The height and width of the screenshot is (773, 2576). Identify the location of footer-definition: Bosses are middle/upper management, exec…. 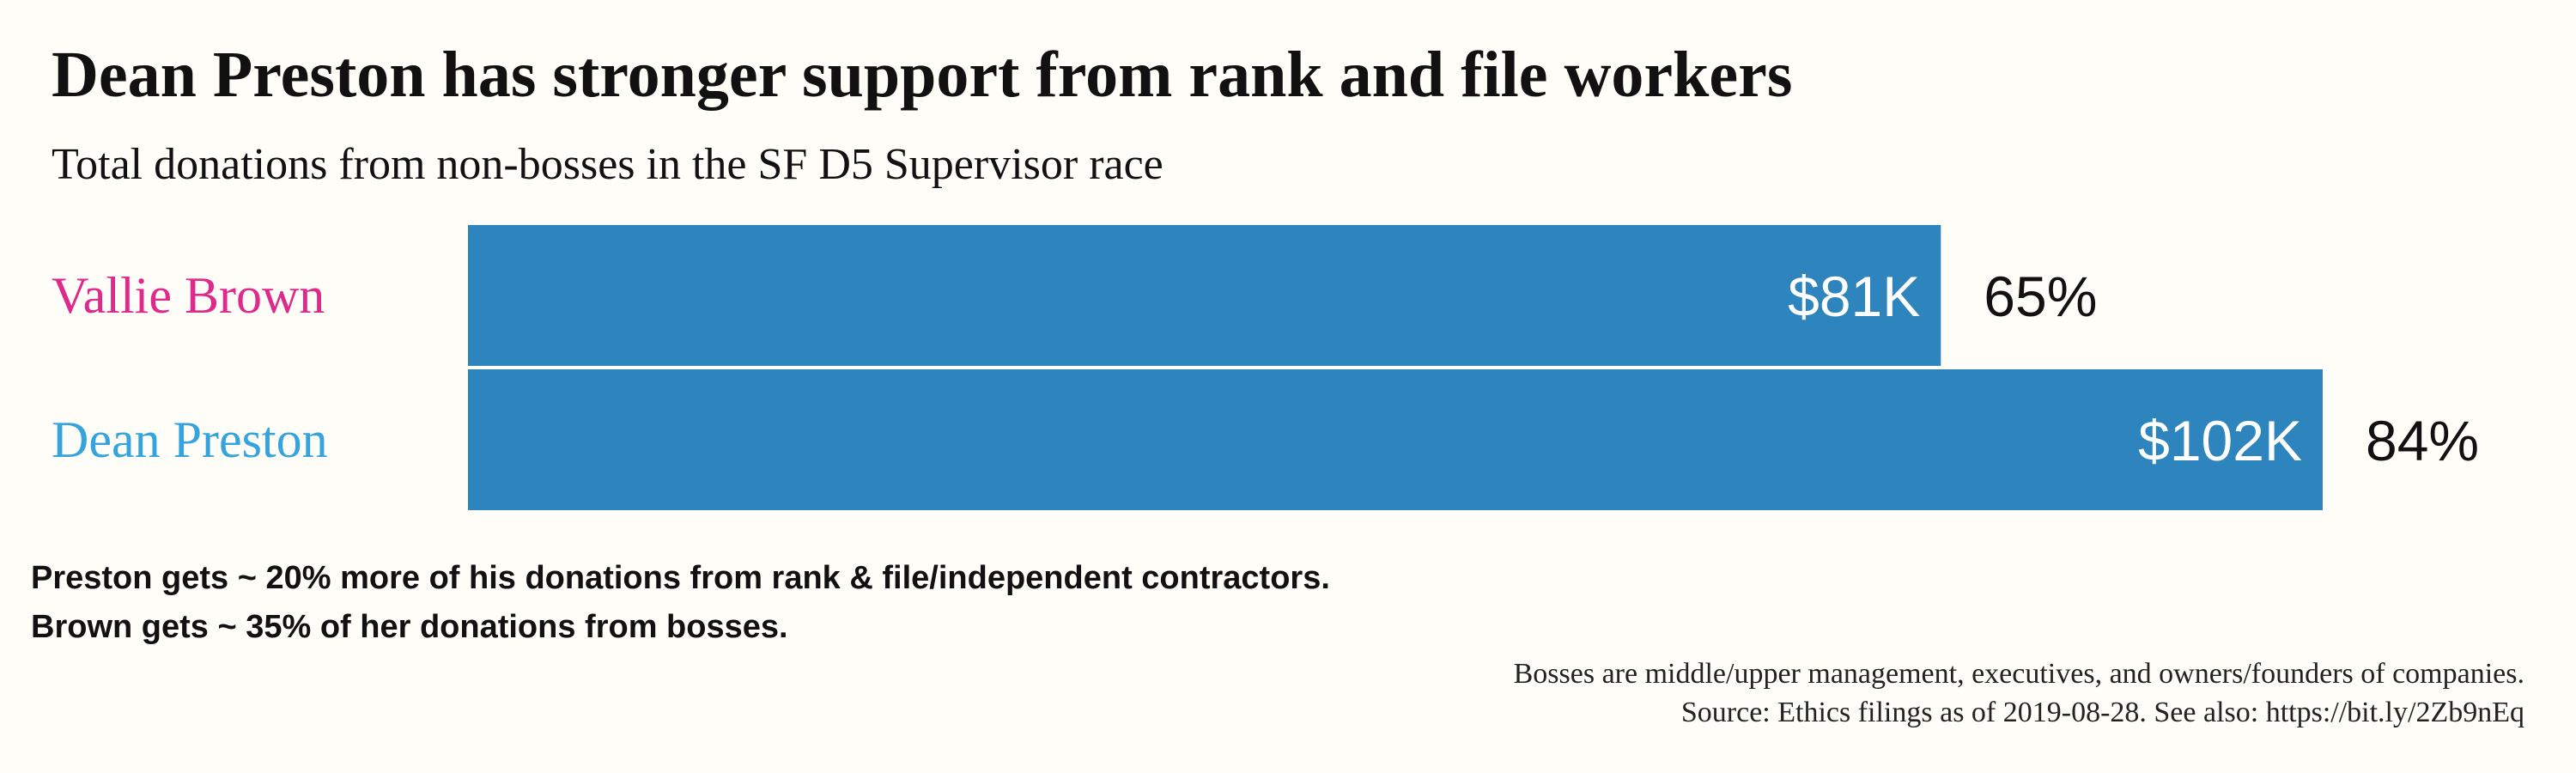
(2019, 674).